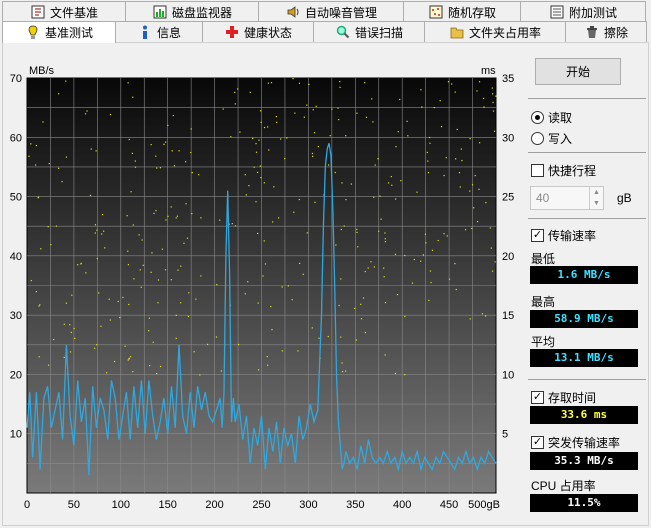 The height and width of the screenshot is (528, 651). I want to click on tab-random-access: 随机存取, so click(462, 11).